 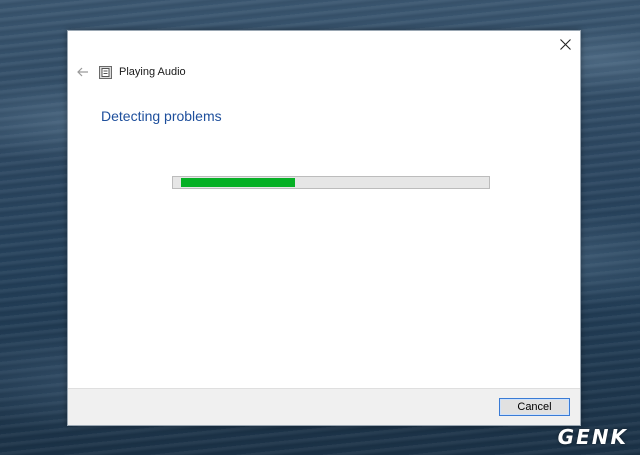 I want to click on close-button, so click(x=565, y=44).